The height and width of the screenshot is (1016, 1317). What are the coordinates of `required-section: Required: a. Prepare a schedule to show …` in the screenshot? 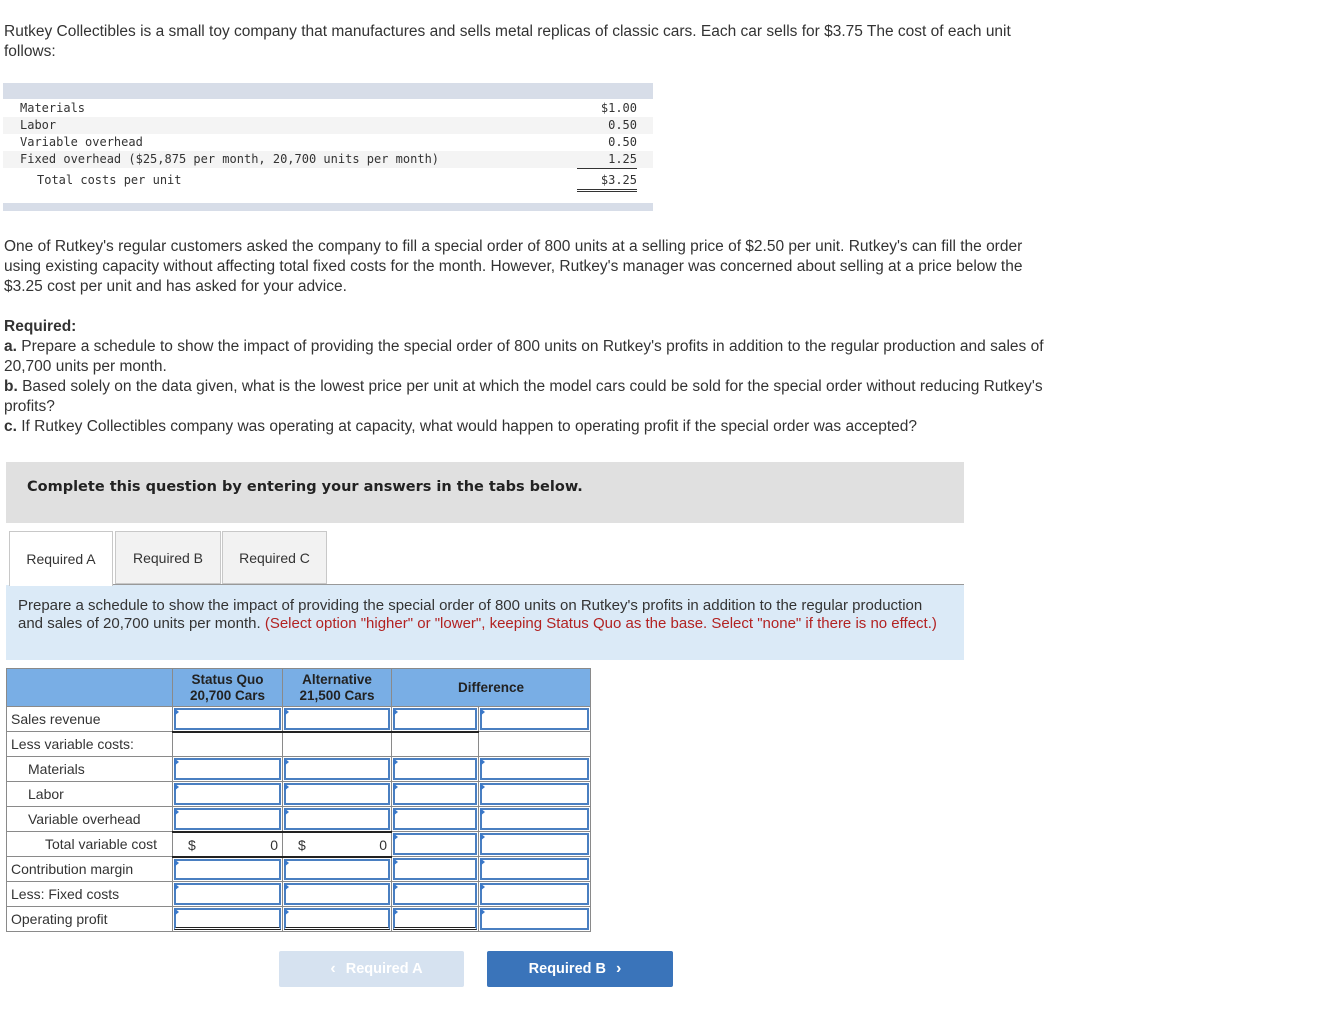 It's located at (534, 377).